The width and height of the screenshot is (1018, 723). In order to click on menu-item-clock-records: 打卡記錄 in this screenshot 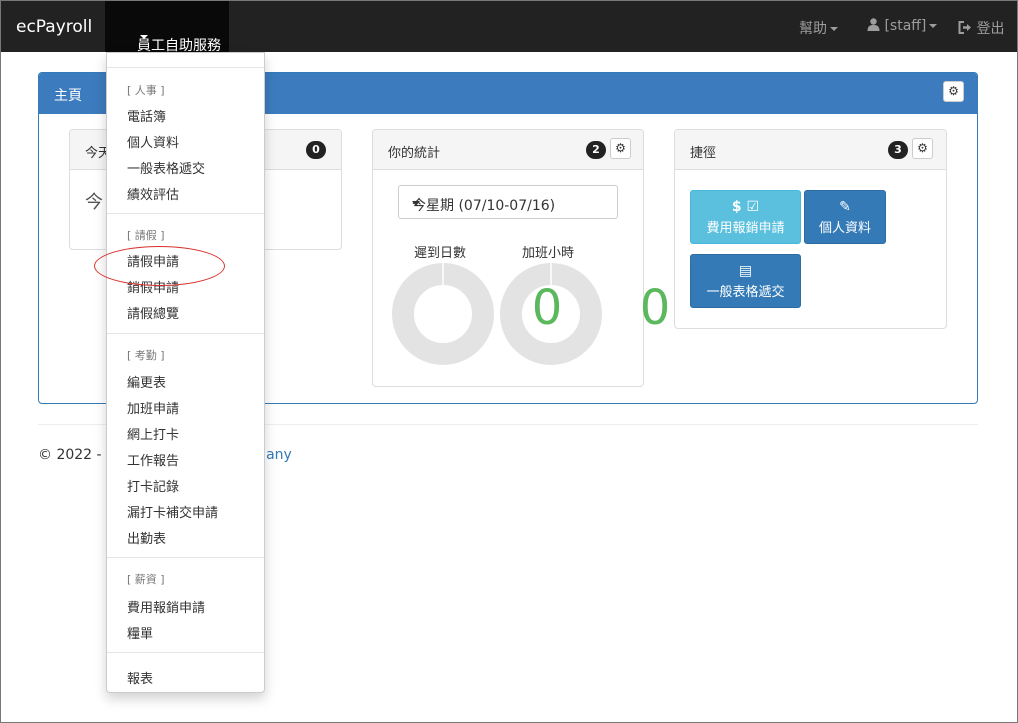, I will do `click(153, 485)`.